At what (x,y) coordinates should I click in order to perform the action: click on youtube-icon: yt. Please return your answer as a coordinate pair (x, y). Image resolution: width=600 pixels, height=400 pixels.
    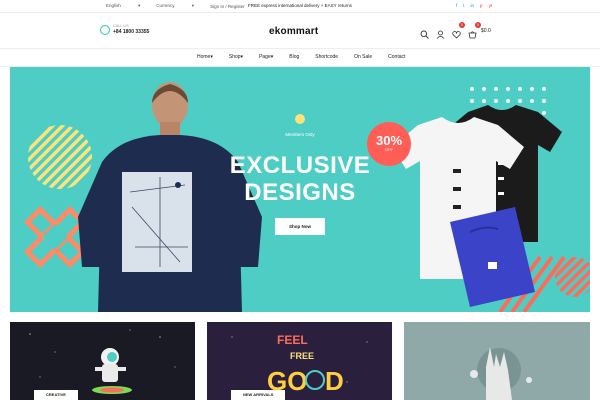
    Looking at the image, I should click on (491, 5).